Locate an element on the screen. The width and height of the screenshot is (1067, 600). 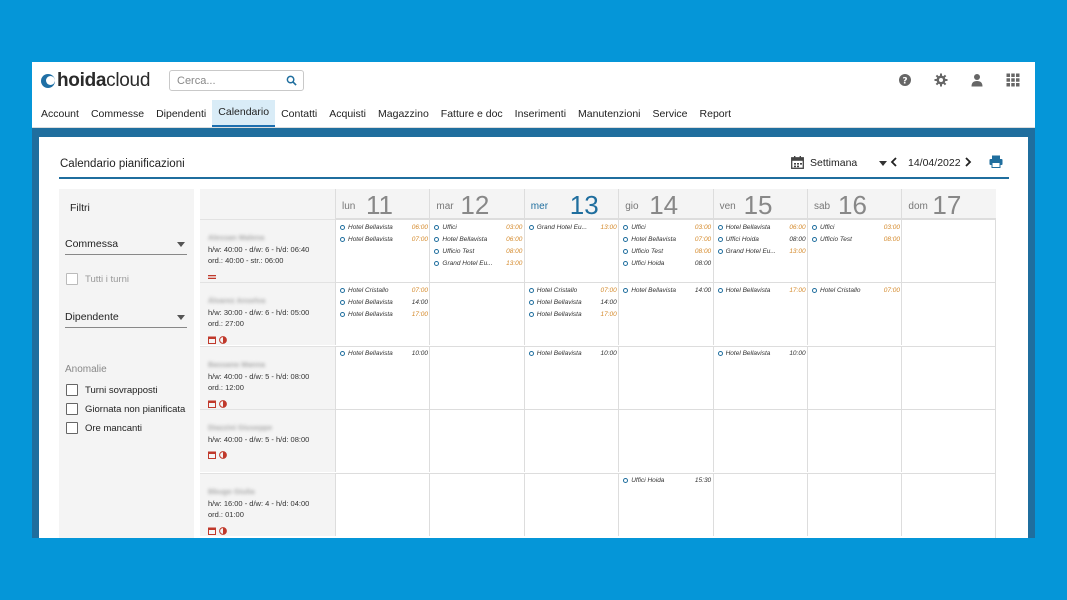
view-select: Settimana is located at coordinates (849, 163).